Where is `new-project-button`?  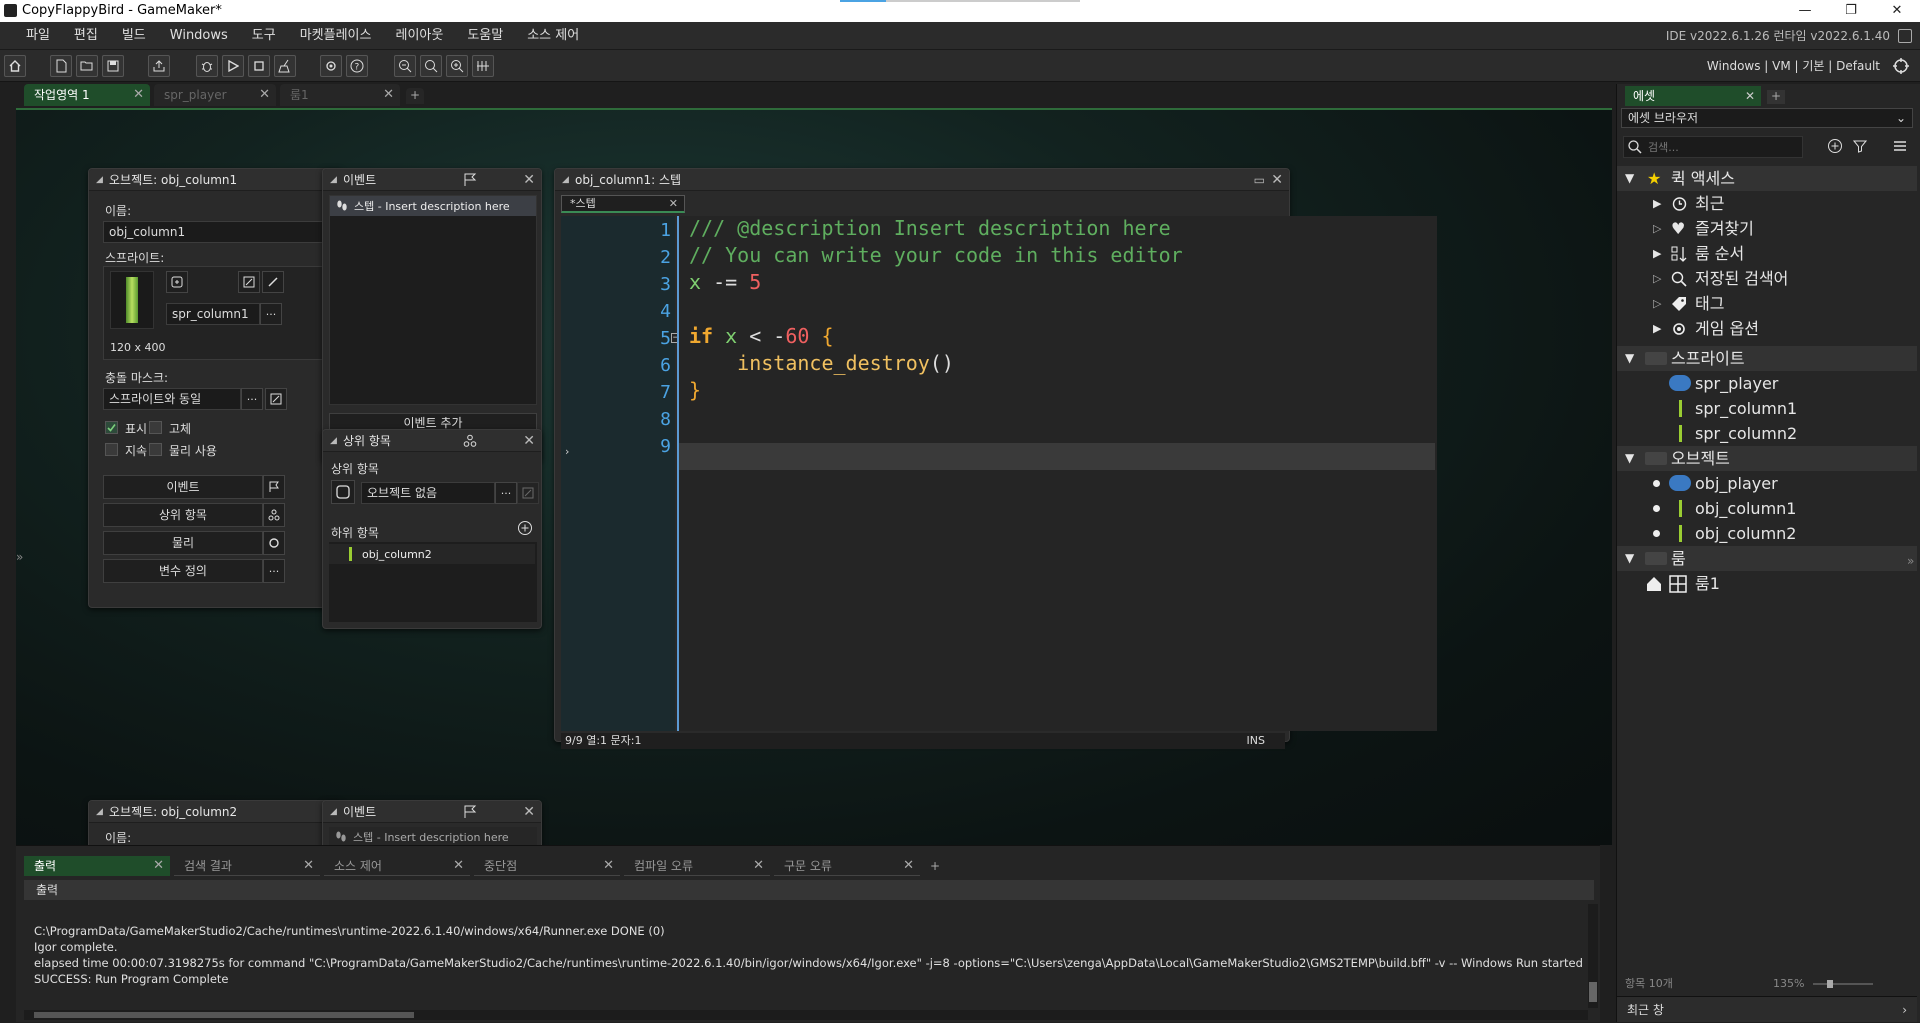 new-project-button is located at coordinates (61, 66).